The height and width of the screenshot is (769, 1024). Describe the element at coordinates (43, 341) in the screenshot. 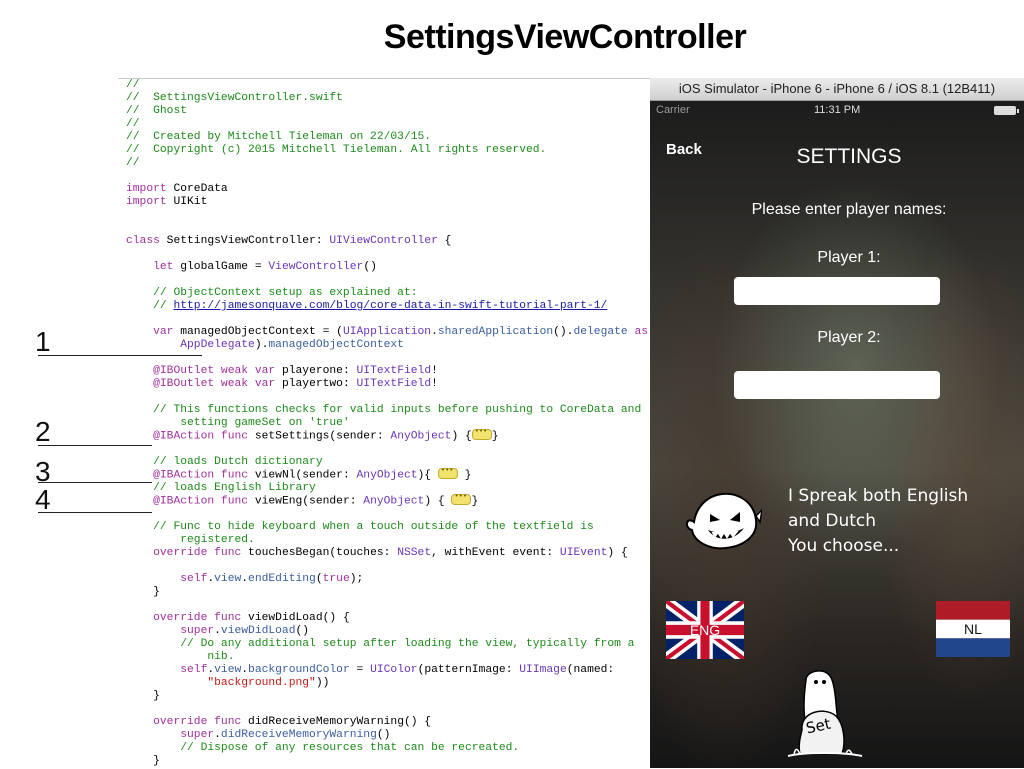

I see `annotation-number: 1` at that location.